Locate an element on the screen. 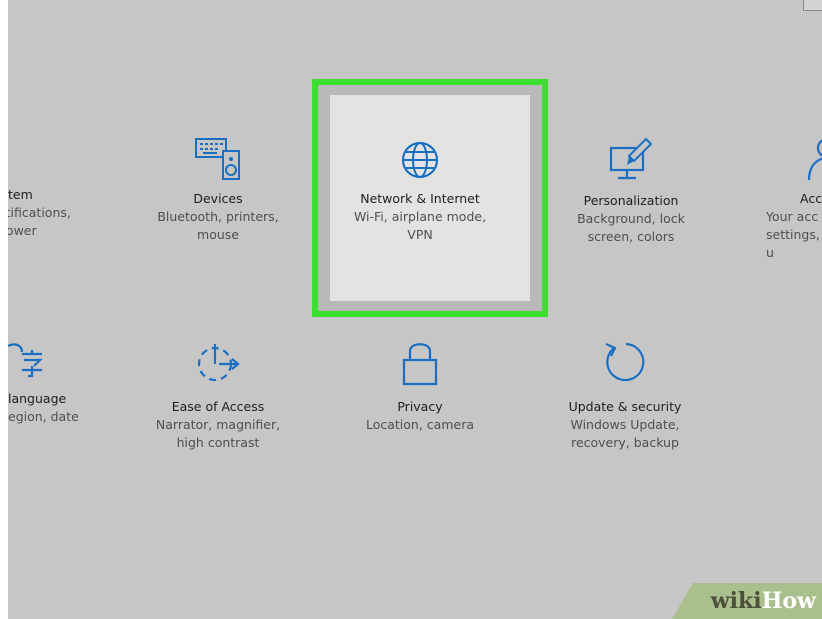 The width and height of the screenshot is (822, 619). tile-title: language is located at coordinates (37, 398).